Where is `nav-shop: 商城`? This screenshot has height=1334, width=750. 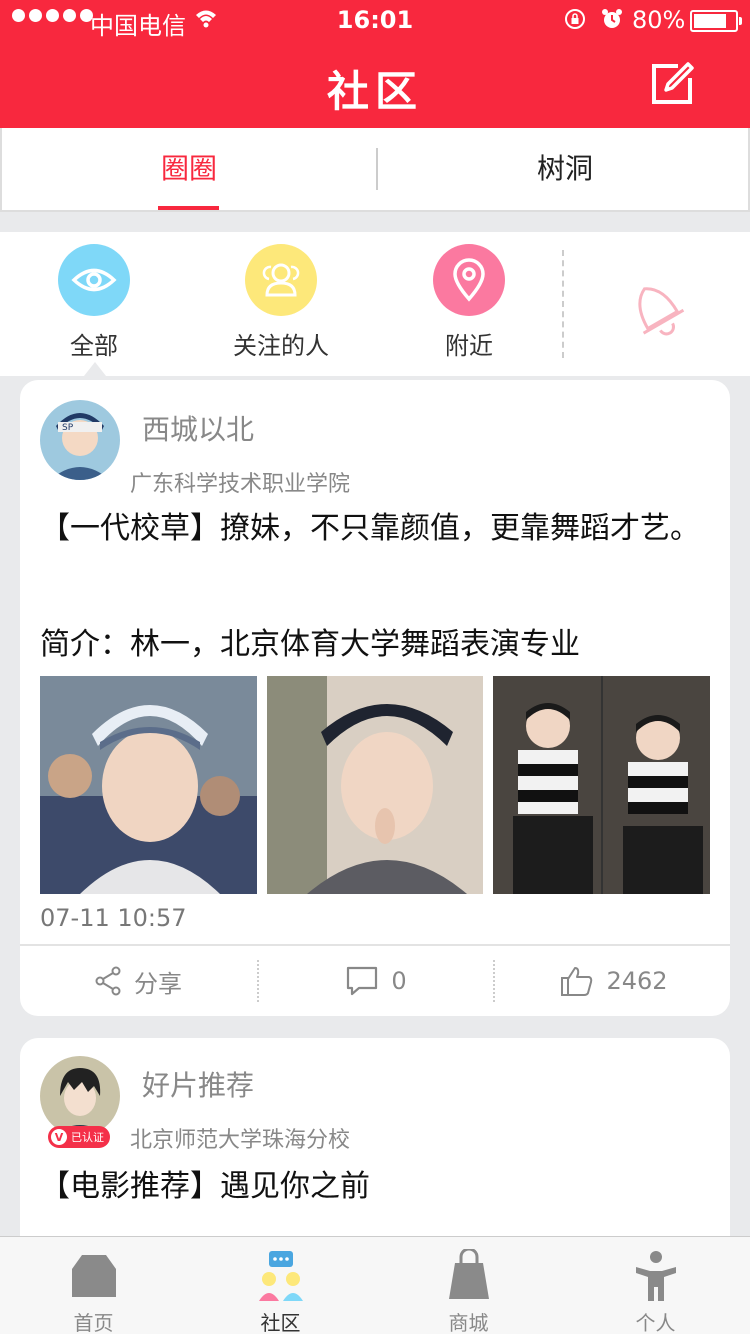 nav-shop: 商城 is located at coordinates (468, 1285).